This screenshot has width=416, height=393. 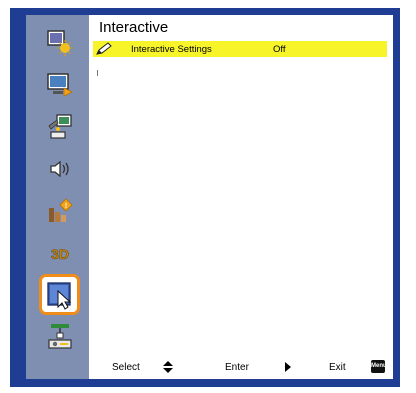 I want to click on options-icon: !, so click(x=60, y=209).